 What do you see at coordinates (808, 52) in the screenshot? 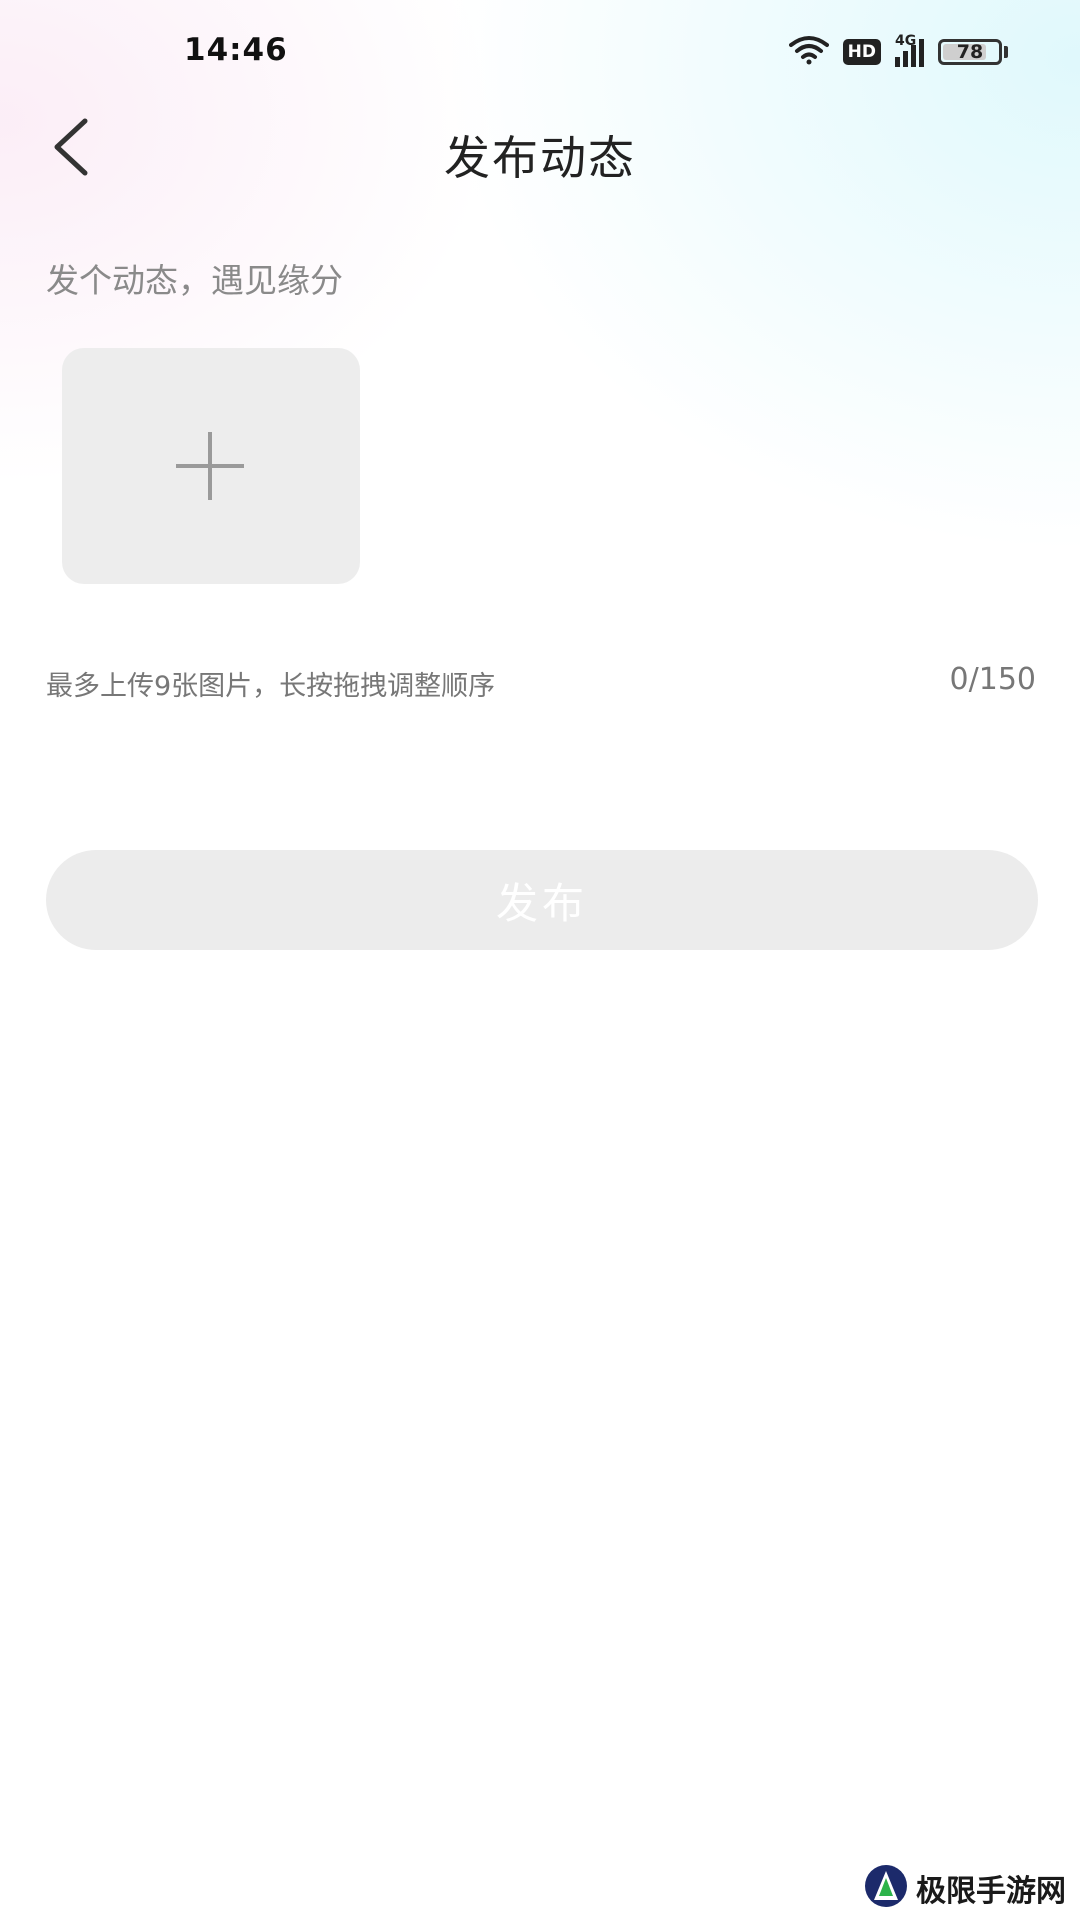
I see `wifi-icon` at bounding box center [808, 52].